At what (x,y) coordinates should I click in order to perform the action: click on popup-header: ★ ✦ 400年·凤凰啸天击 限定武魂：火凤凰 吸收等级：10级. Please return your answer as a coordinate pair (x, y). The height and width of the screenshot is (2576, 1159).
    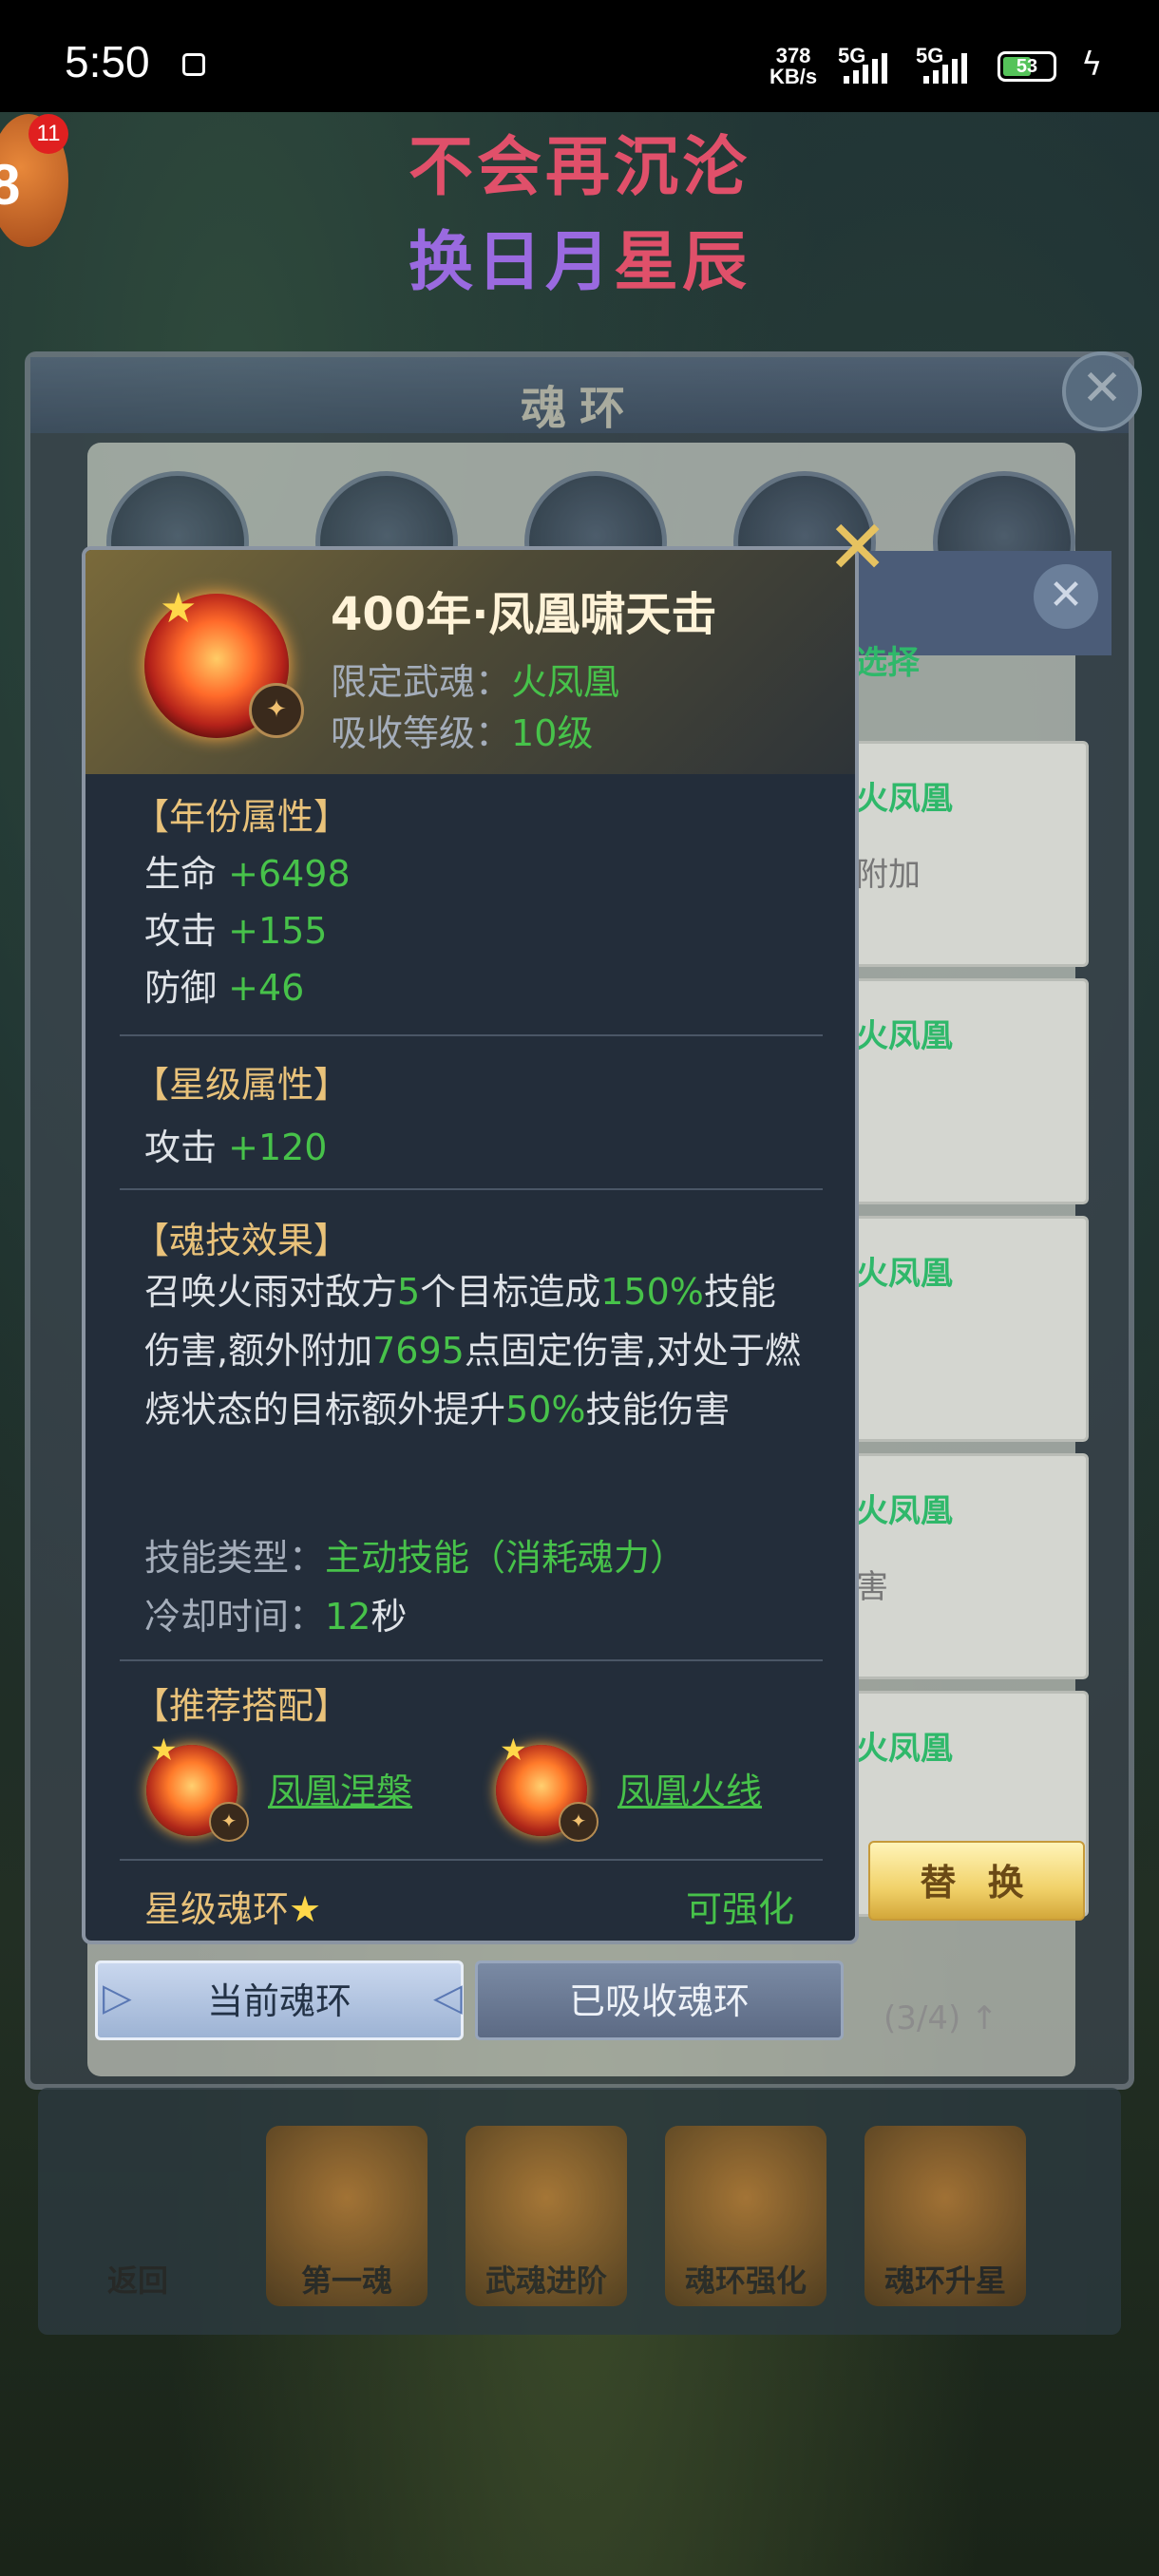
    Looking at the image, I should click on (470, 662).